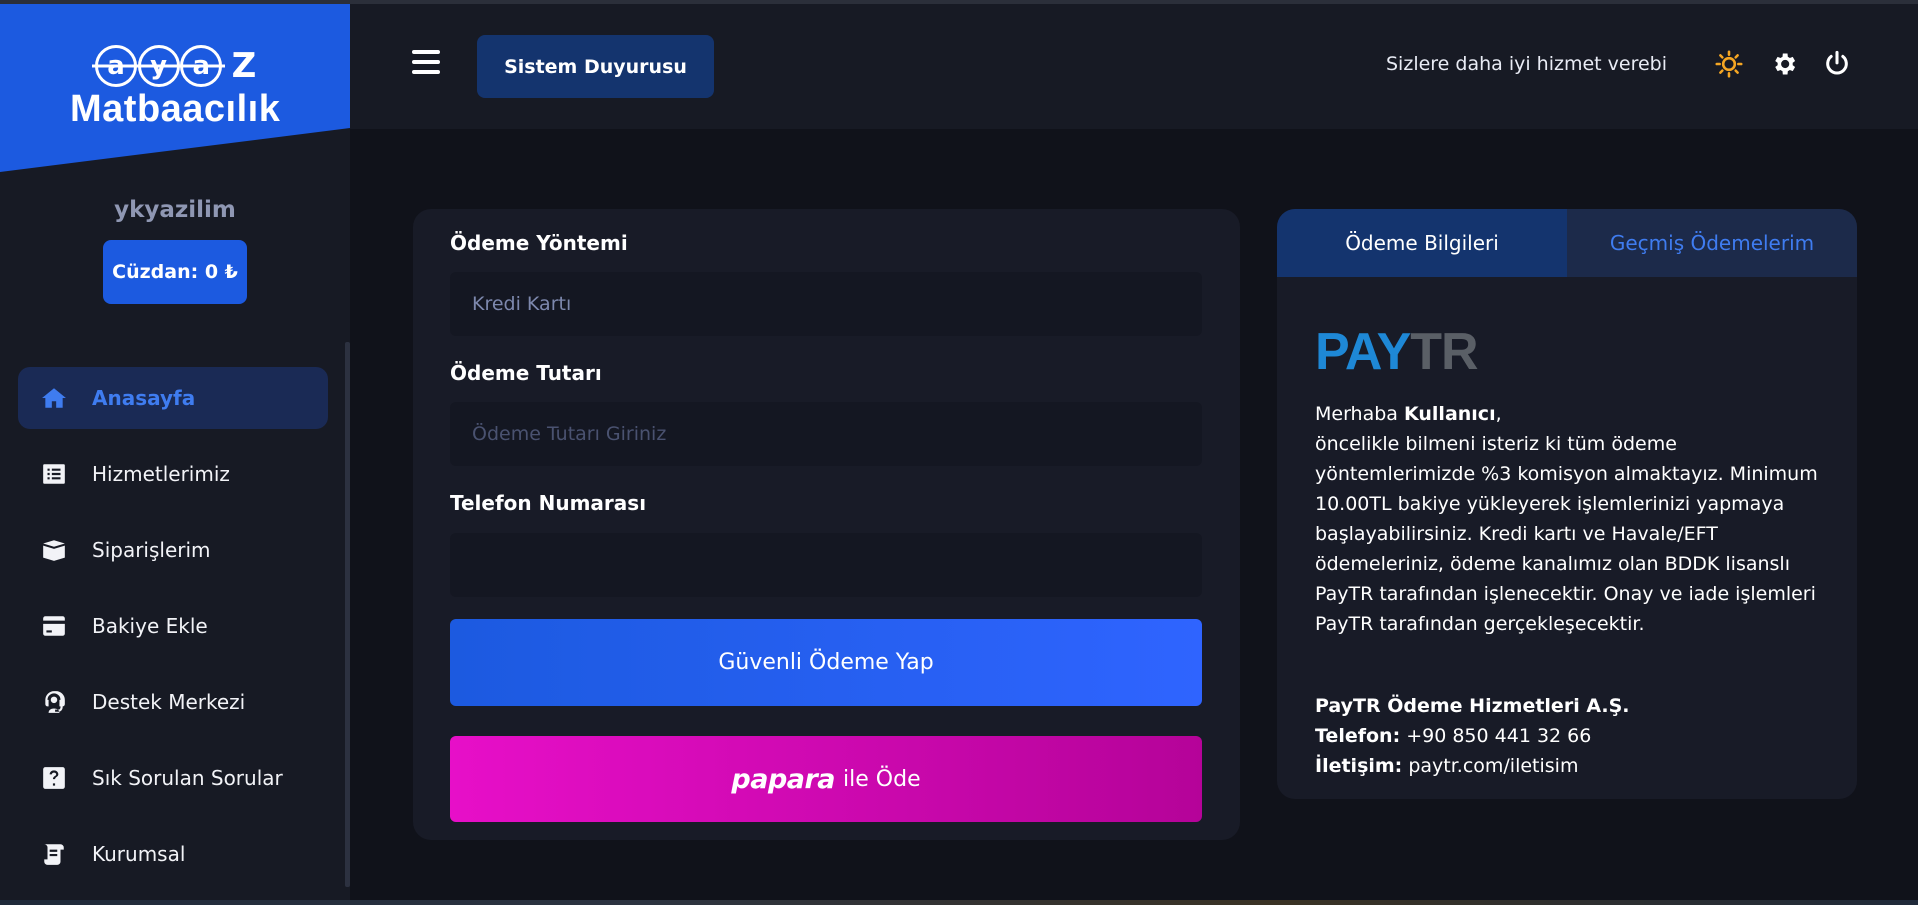 The image size is (1918, 905). I want to click on power-icon, so click(1837, 64).